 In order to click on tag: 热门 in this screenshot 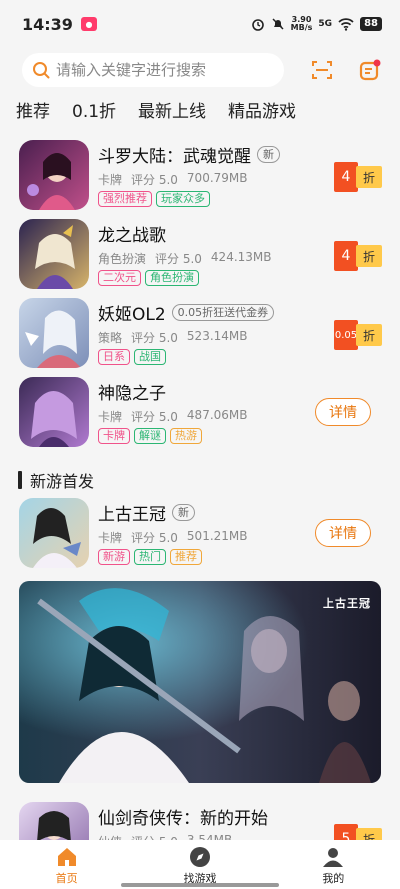, I will do `click(150, 557)`.